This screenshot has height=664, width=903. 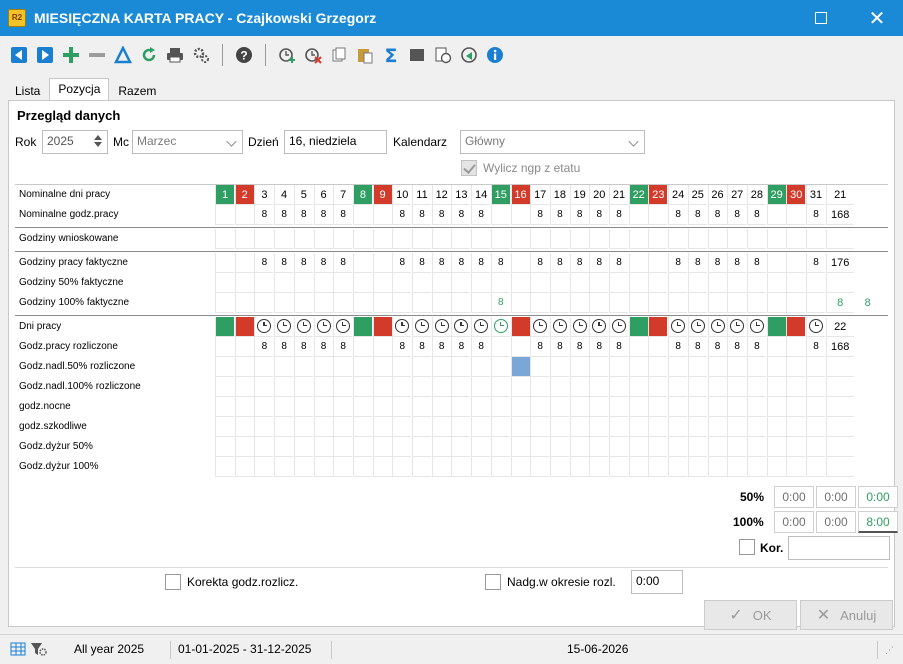 What do you see at coordinates (658, 195) in the screenshot?
I see `day-header-cell: 23` at bounding box center [658, 195].